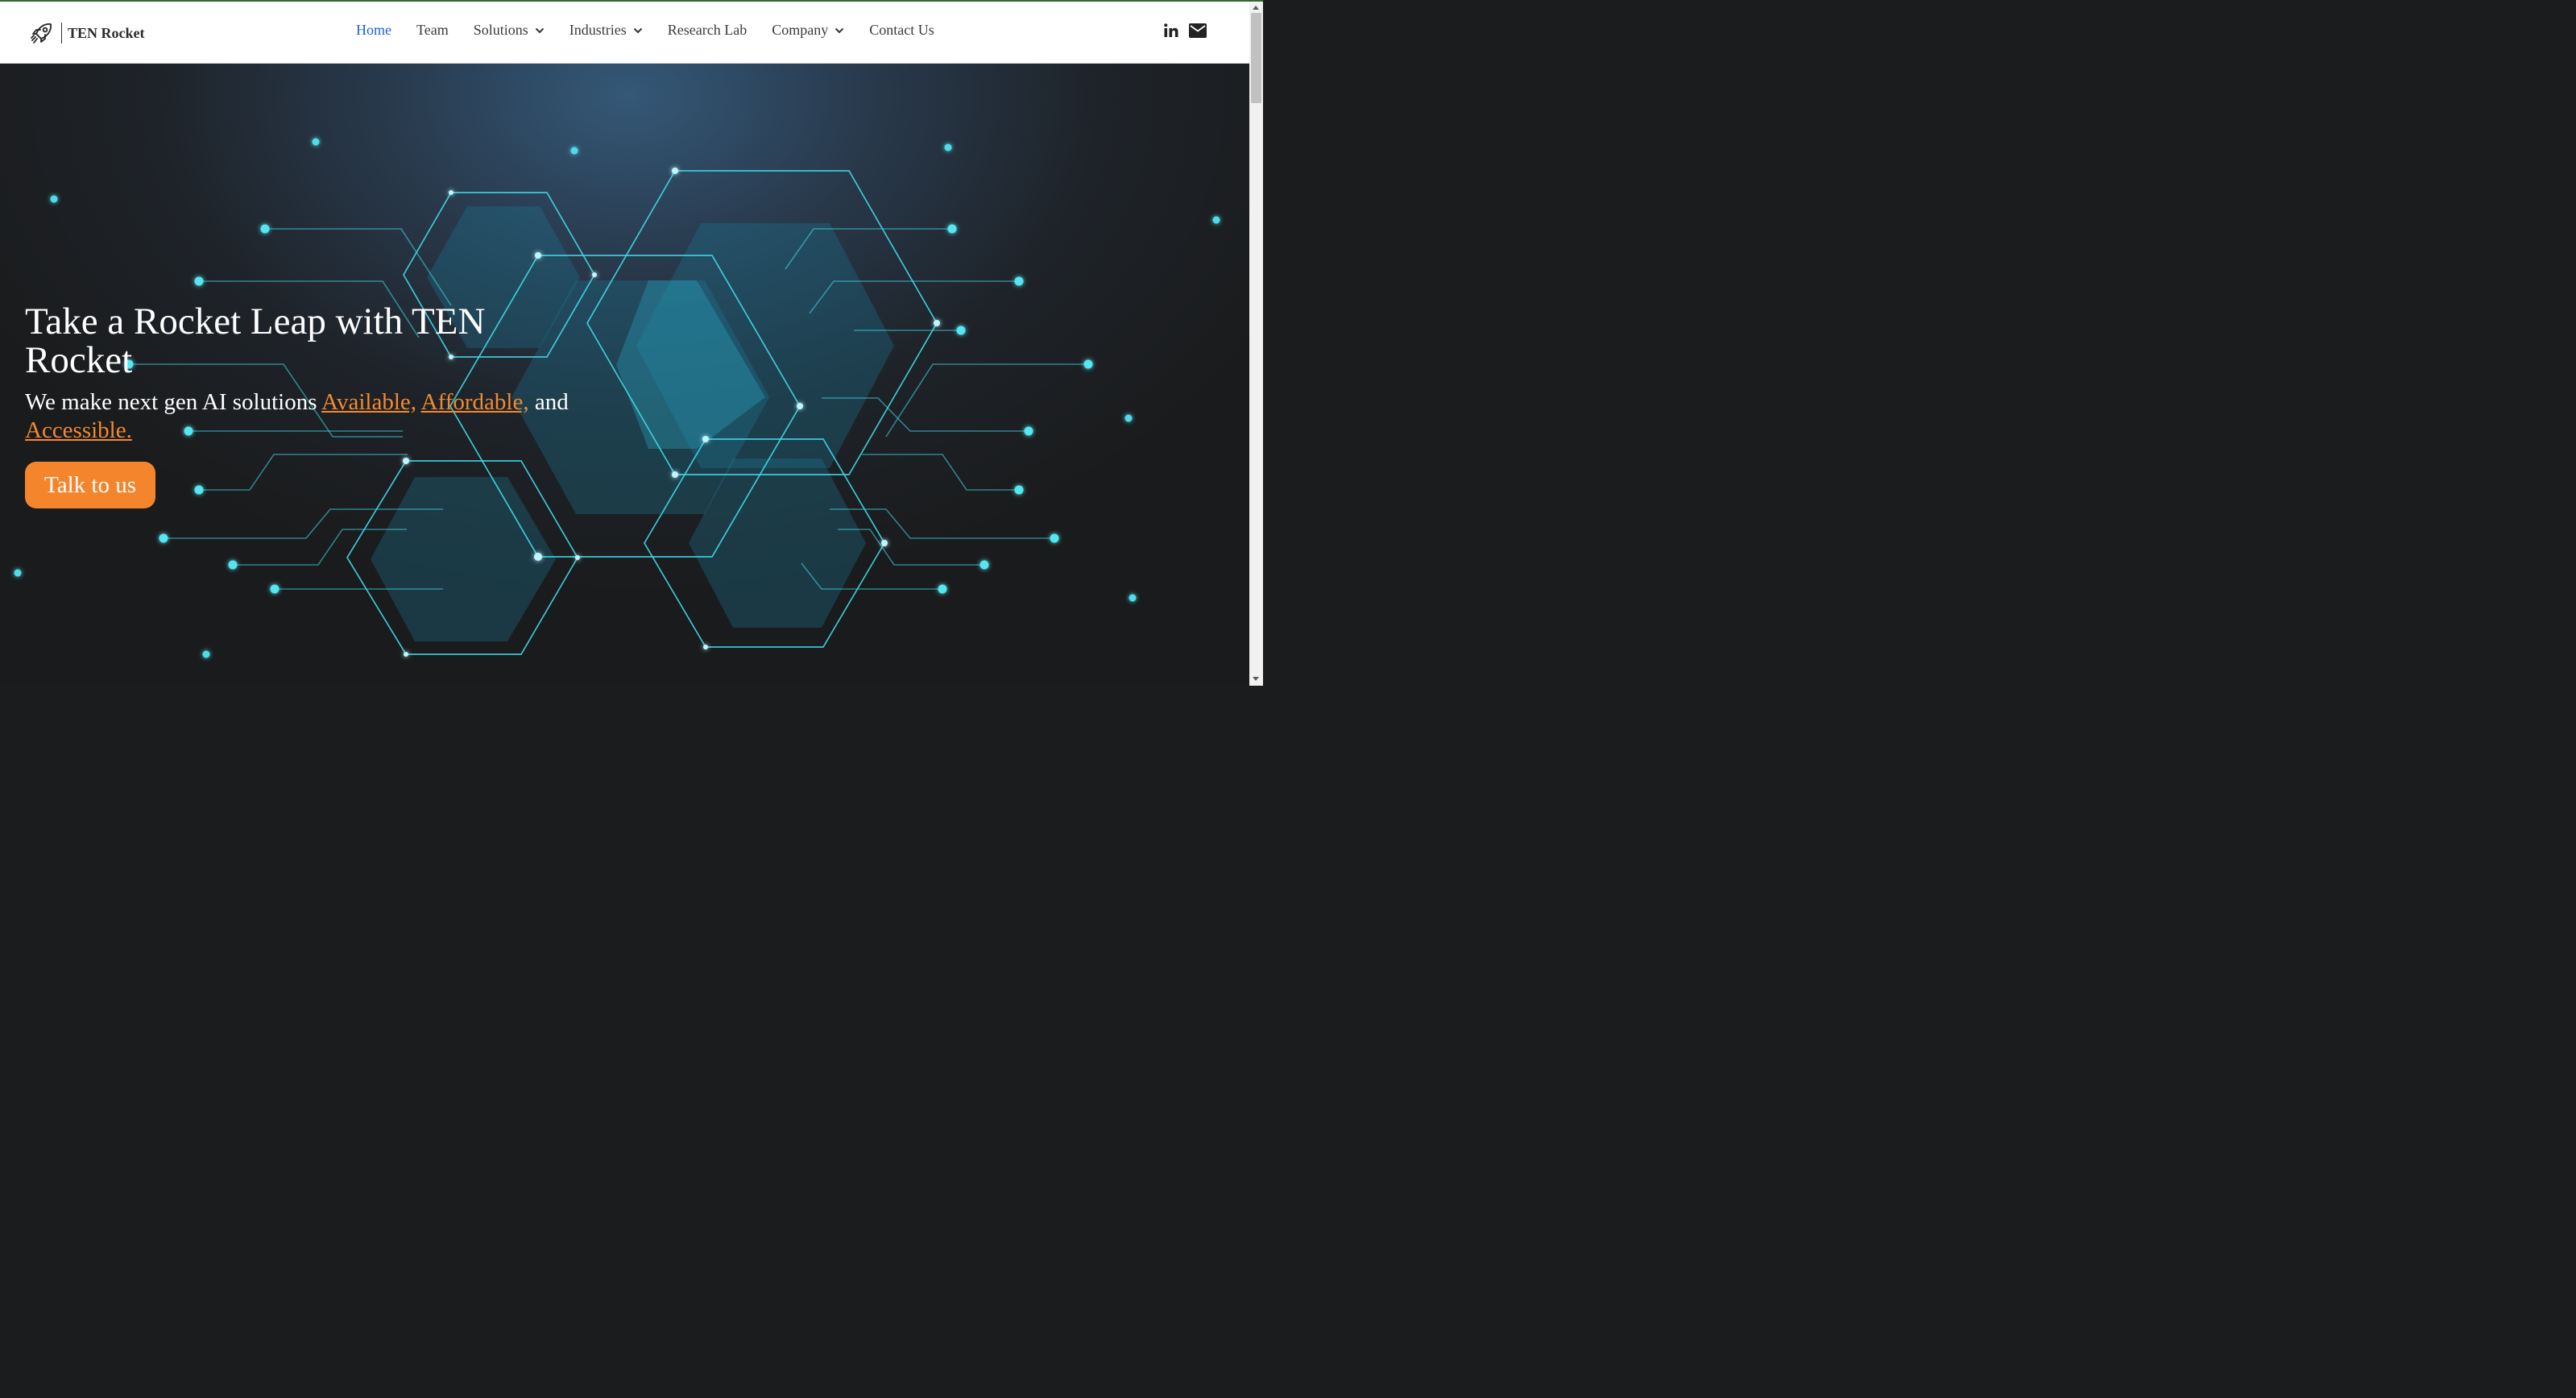 The height and width of the screenshot is (1398, 2576). What do you see at coordinates (432, 30) in the screenshot?
I see `nav-team: Team` at bounding box center [432, 30].